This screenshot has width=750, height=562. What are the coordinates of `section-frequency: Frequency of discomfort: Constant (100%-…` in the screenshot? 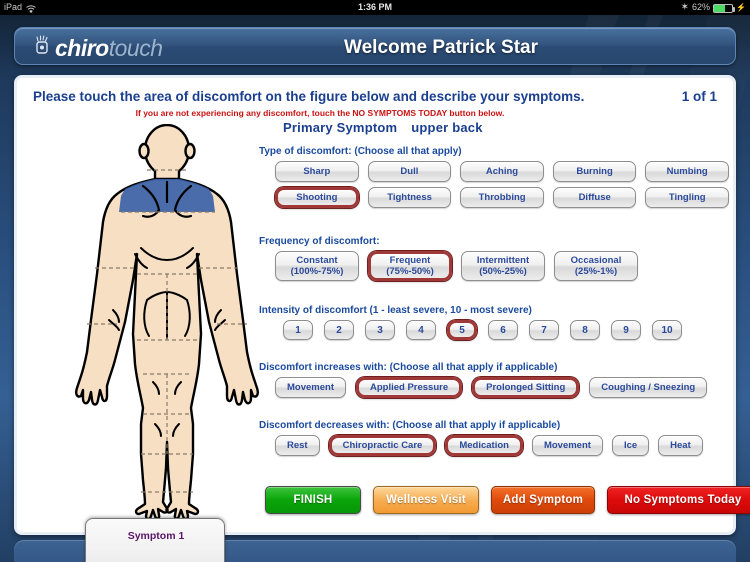 It's located at (487, 261).